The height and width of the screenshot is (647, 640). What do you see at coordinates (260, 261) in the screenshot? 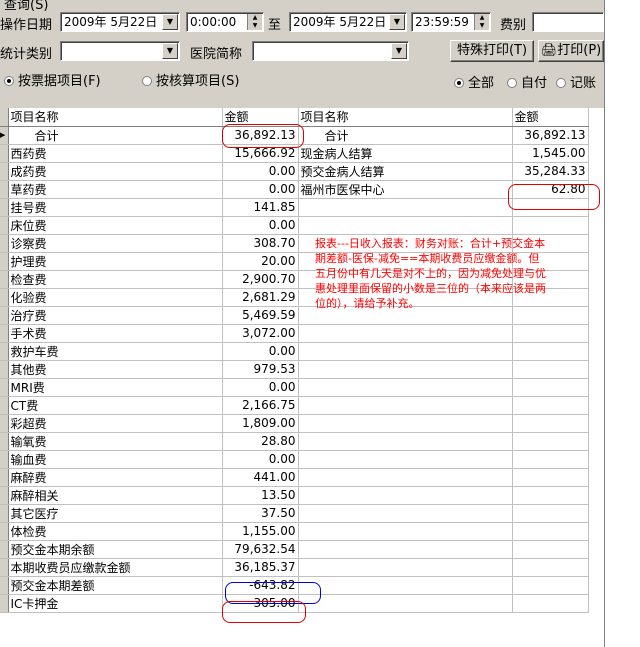
I see `amount-cell: 20.00` at bounding box center [260, 261].